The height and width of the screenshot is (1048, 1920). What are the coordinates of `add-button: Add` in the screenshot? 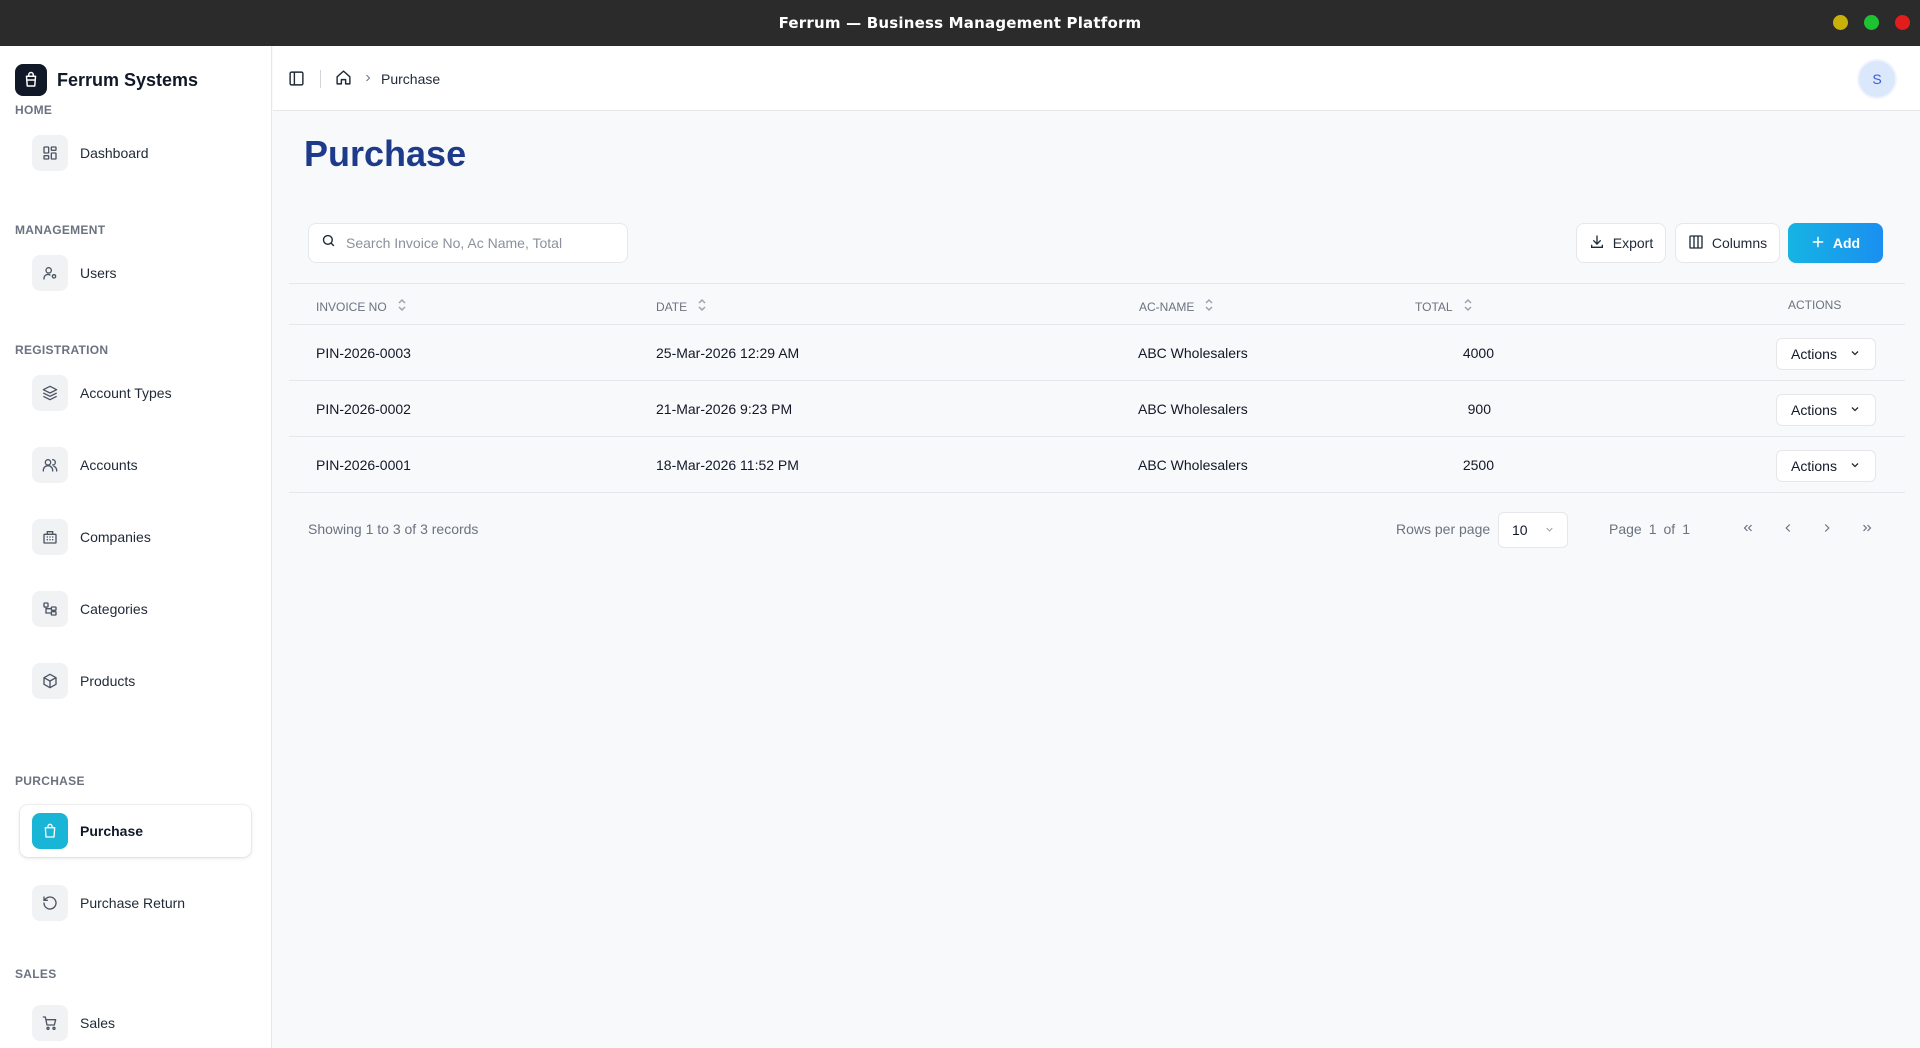 It's located at (1835, 243).